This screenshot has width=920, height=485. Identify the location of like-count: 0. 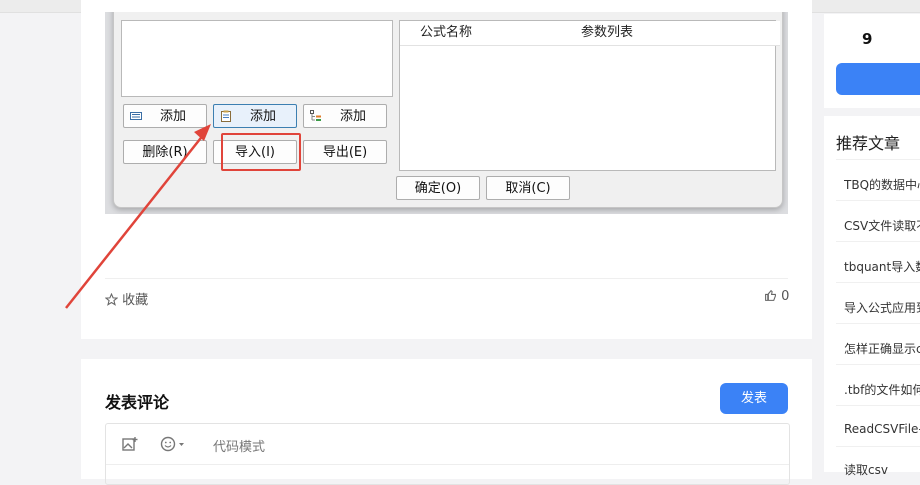
(785, 296).